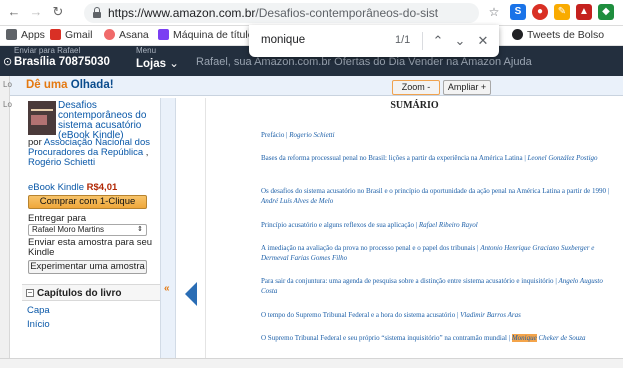  Describe the element at coordinates (438, 136) in the screenshot. I see `toc-entry: Prefácio | Rogerio Schietti` at that location.